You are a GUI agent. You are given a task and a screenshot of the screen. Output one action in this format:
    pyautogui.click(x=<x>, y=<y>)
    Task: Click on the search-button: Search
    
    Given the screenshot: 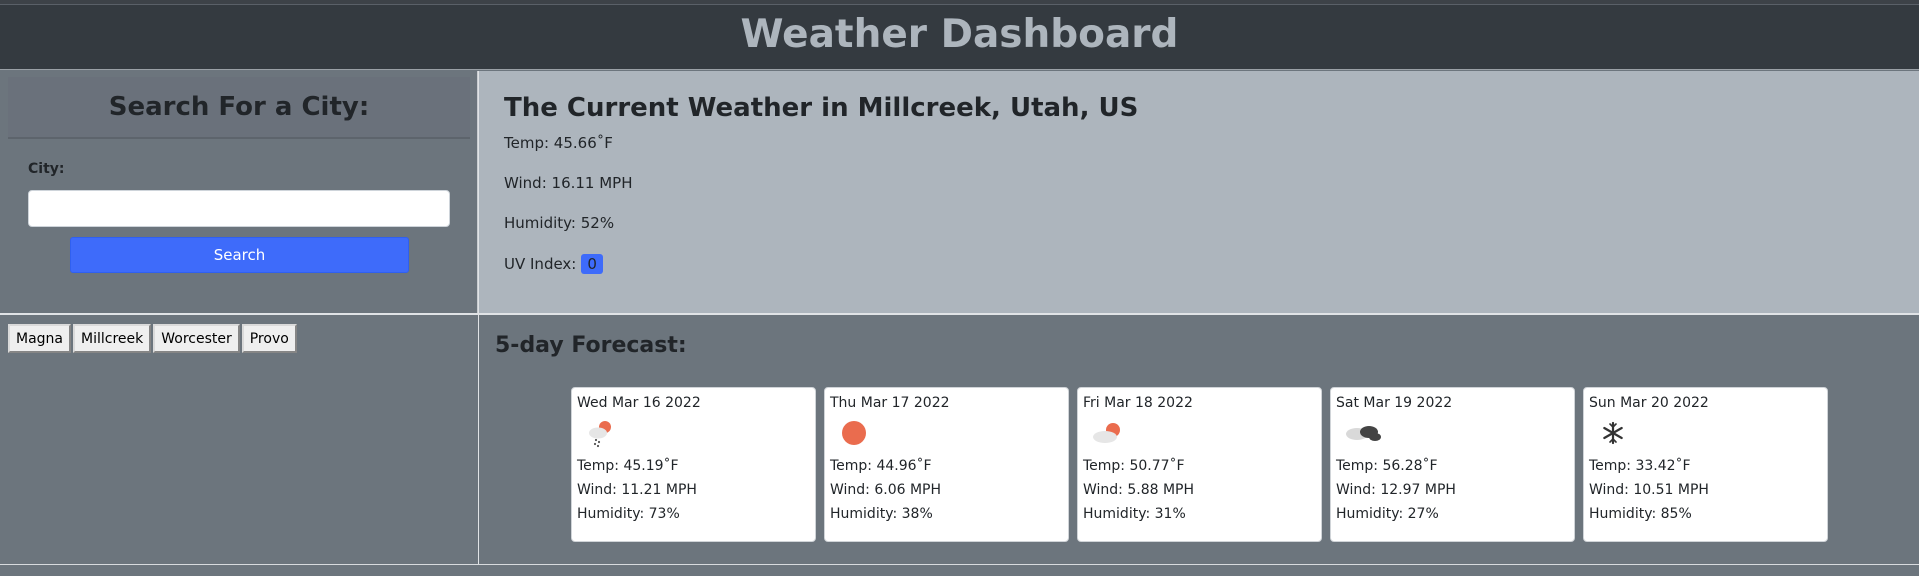 What is the action you would take?
    pyautogui.click(x=239, y=255)
    